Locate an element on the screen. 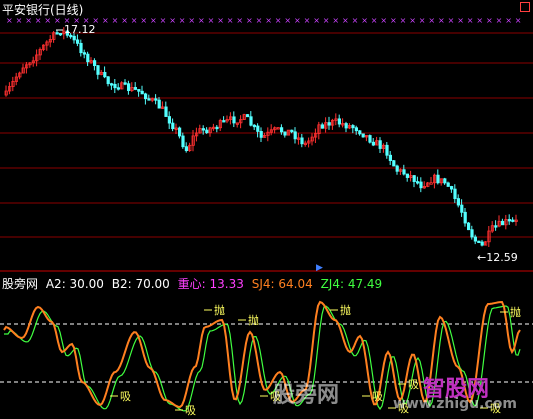 Image resolution: width=533 pixels, height=419 pixels. series-sj4-value: 64.04 is located at coordinates (295, 284).